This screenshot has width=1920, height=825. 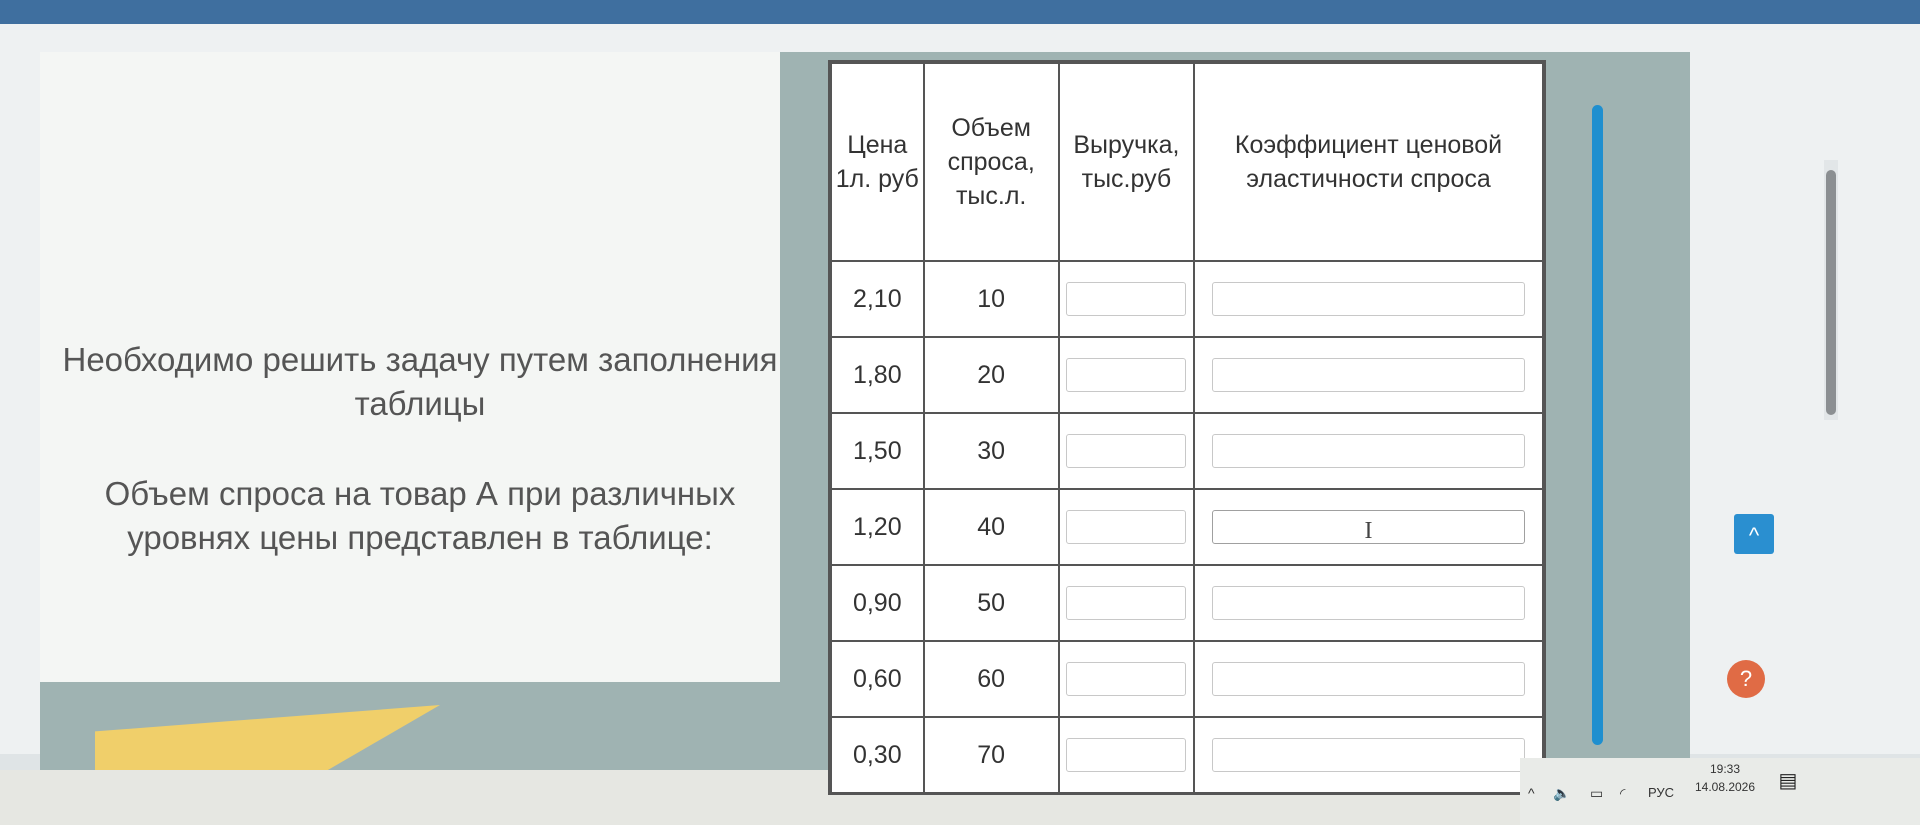 I want to click on header-revenue: Выручка, тыс.руб, so click(x=1126, y=162).